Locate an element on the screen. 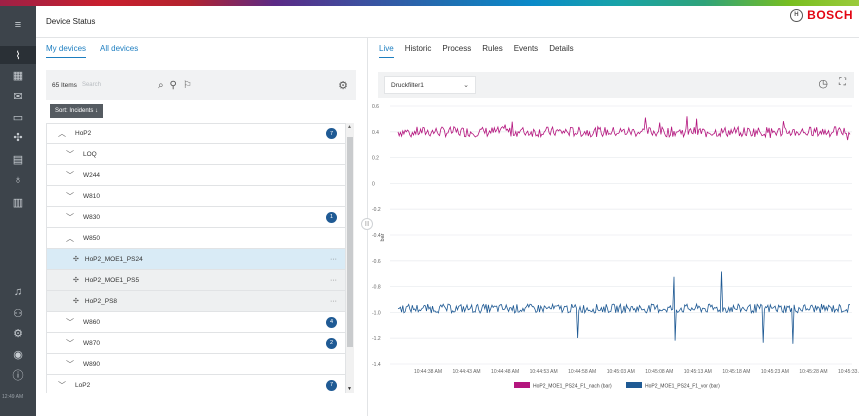 The image size is (859, 416). y-tick-label: -0.2 is located at coordinates (376, 210).